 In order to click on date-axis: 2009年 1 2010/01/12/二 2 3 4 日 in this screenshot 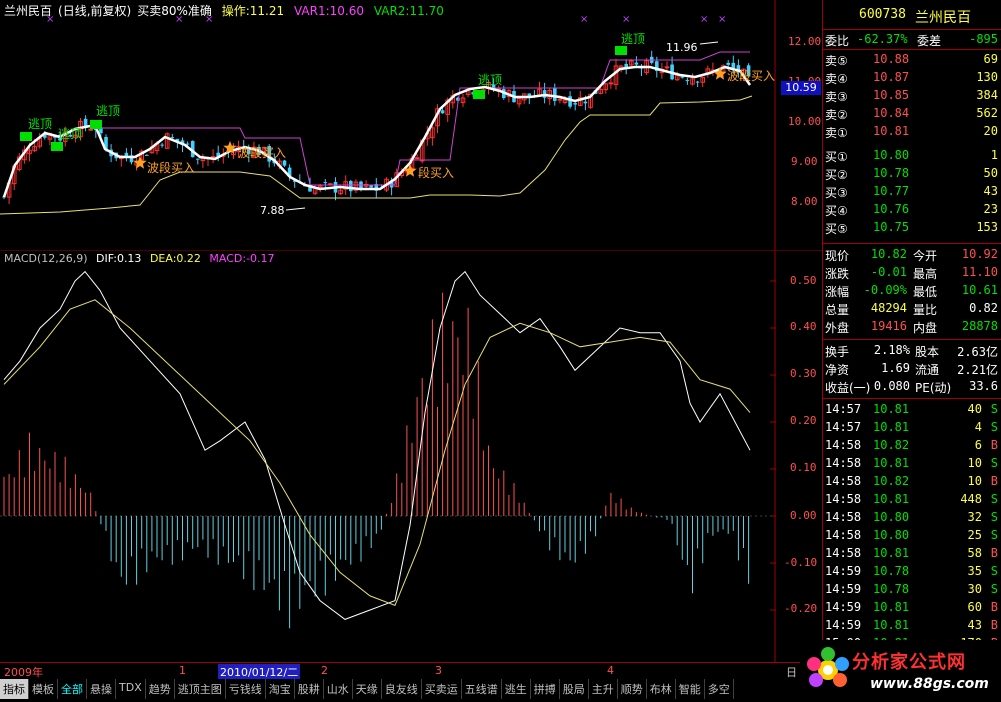, I will do `click(411, 671)`.